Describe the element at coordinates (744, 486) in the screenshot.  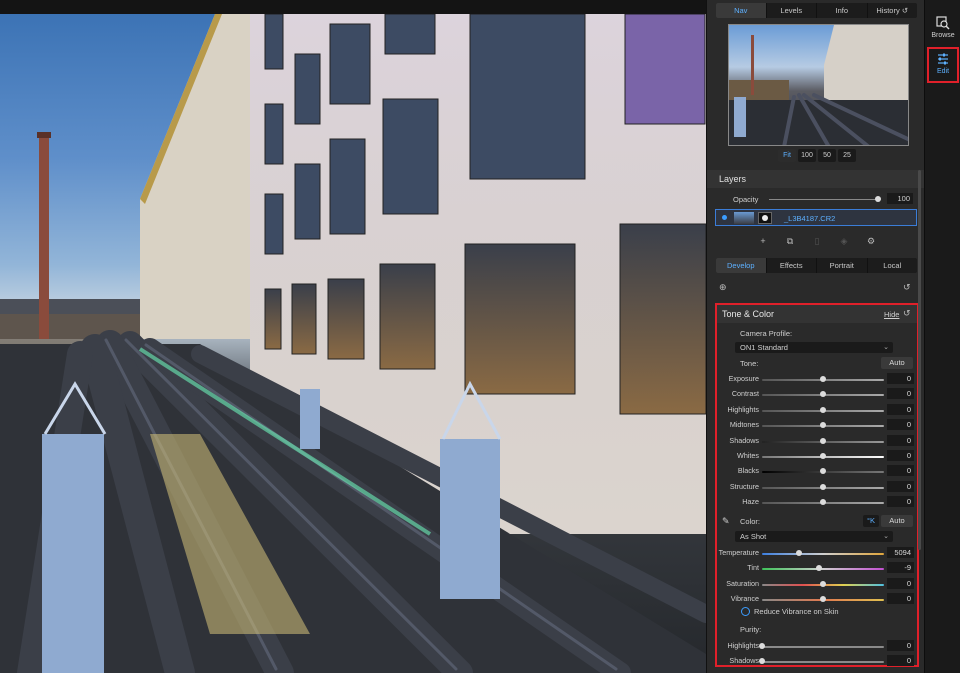
I see `slider-label: Structure` at that location.